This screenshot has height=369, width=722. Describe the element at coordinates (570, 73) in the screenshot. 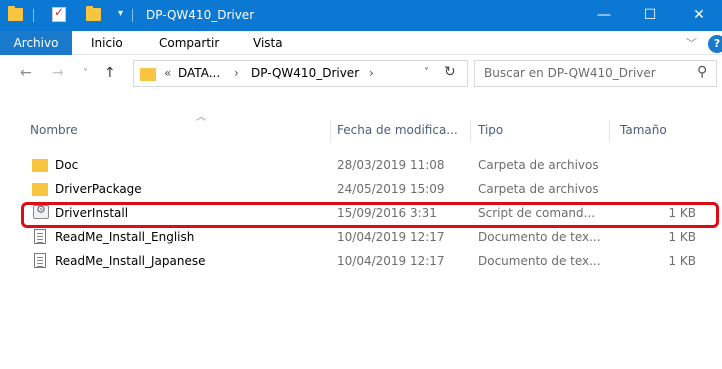

I see `search-placeholder: Buscar en DP-QW410_Driver` at that location.